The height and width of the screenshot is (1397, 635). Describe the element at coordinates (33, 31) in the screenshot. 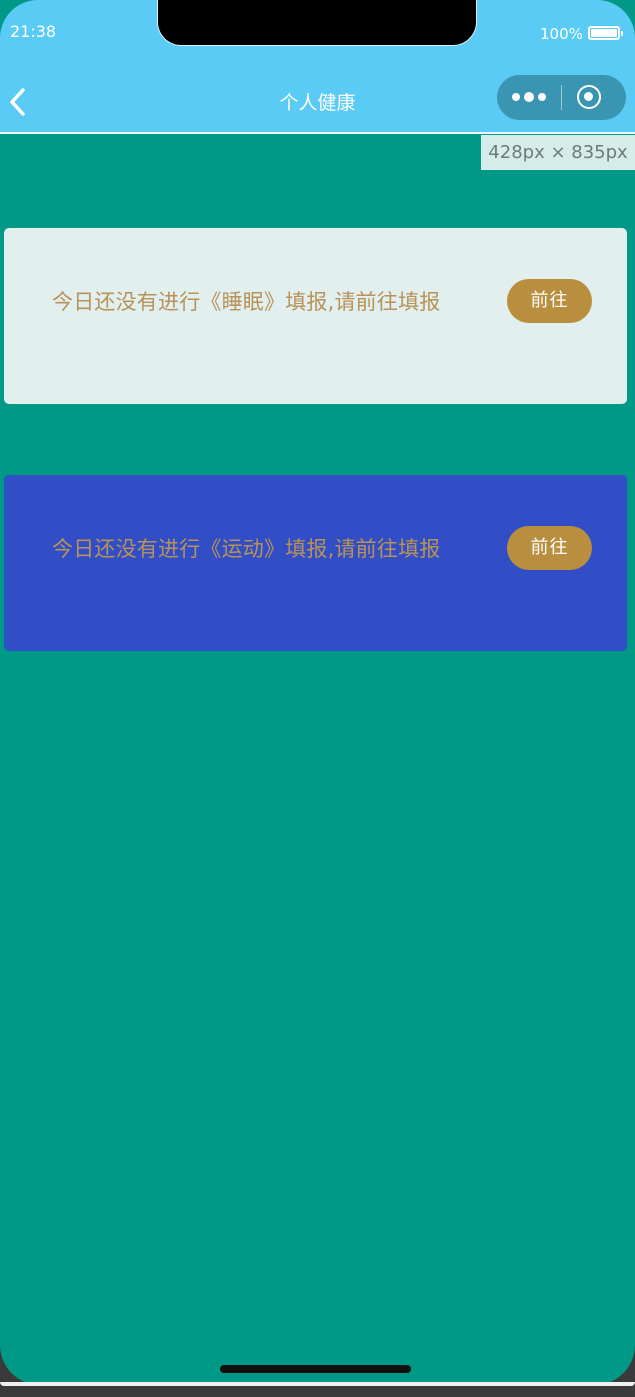

I see `status-time: 21:38` at that location.